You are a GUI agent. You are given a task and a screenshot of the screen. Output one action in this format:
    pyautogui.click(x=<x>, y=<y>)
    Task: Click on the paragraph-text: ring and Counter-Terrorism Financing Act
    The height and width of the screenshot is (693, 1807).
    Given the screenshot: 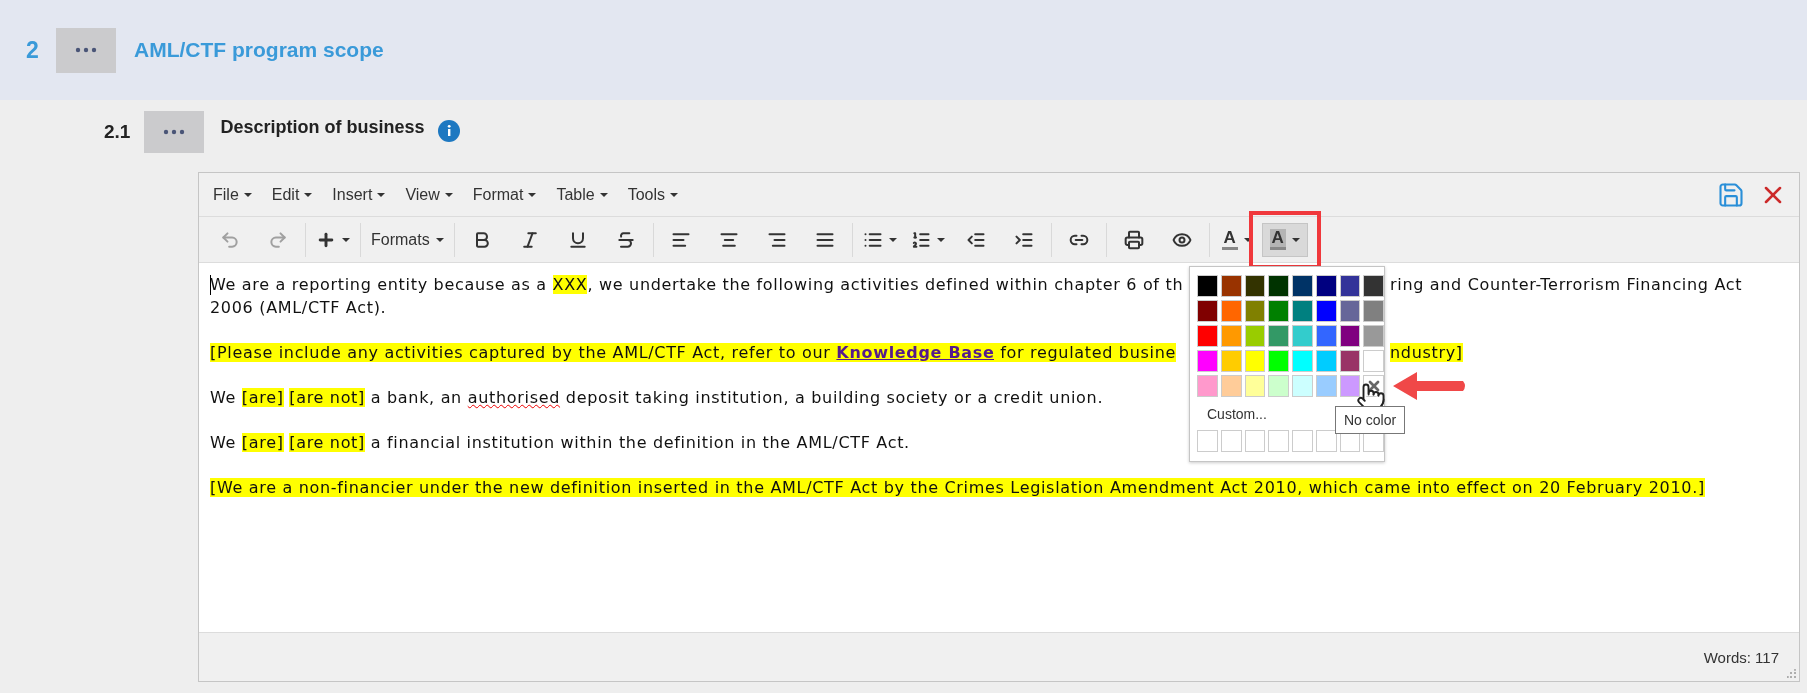 What is the action you would take?
    pyautogui.click(x=1566, y=285)
    